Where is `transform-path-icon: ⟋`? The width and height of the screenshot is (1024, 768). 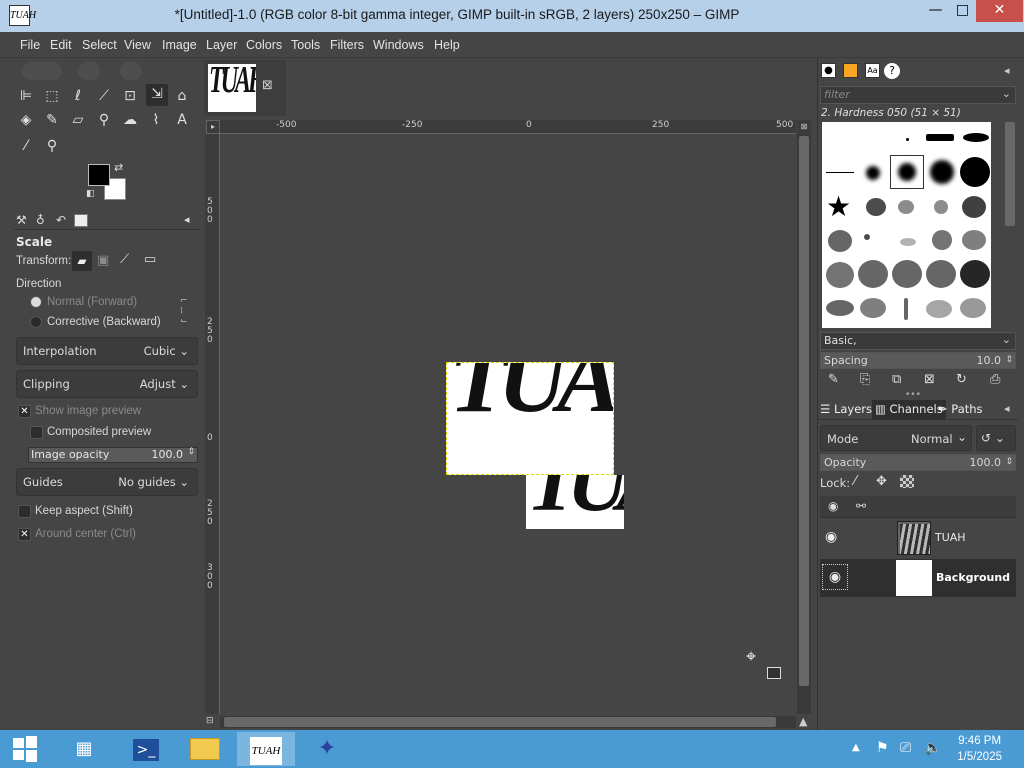
transform-path-icon: ⟋ is located at coordinates (124, 259).